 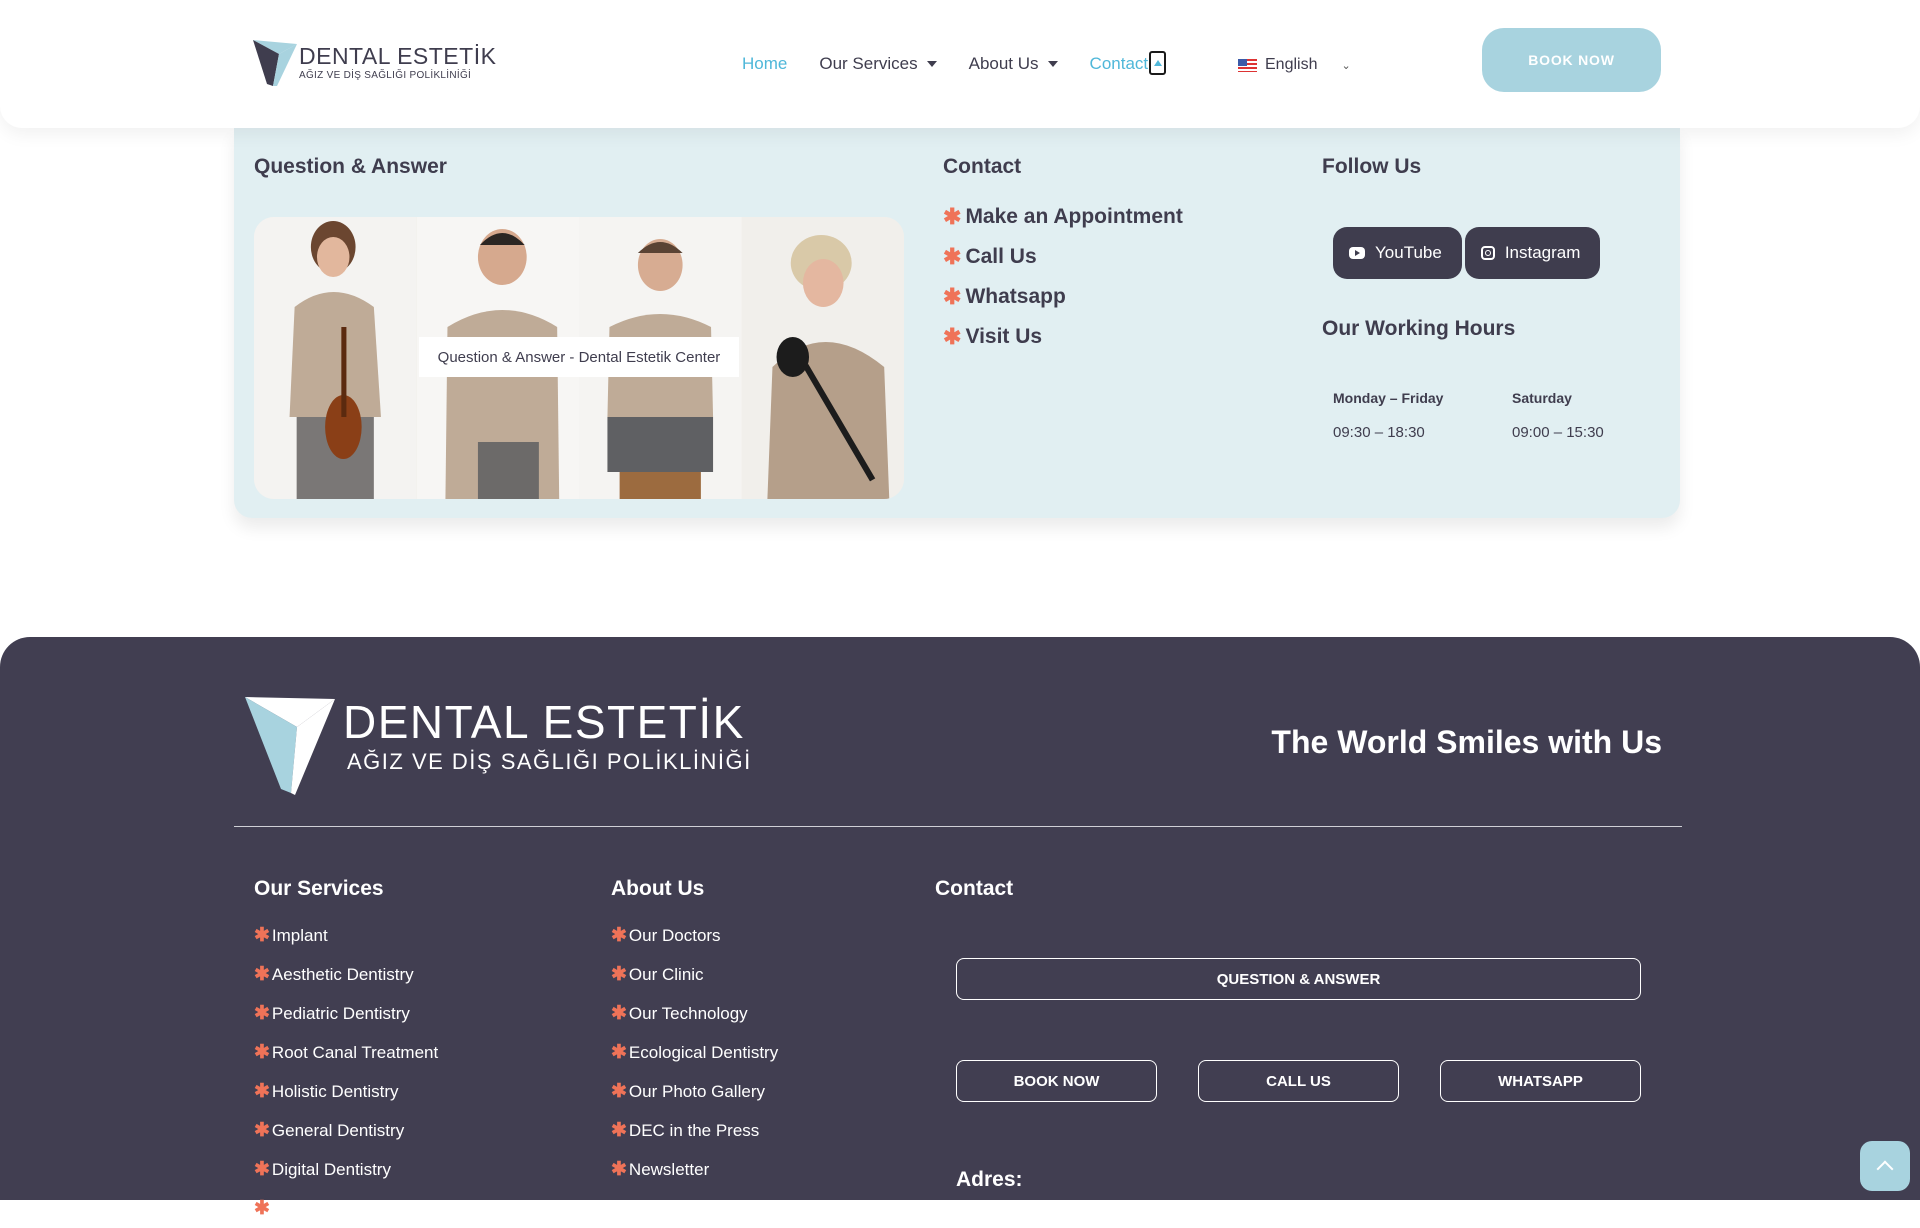 I want to click on youtube-icon, so click(x=1357, y=253).